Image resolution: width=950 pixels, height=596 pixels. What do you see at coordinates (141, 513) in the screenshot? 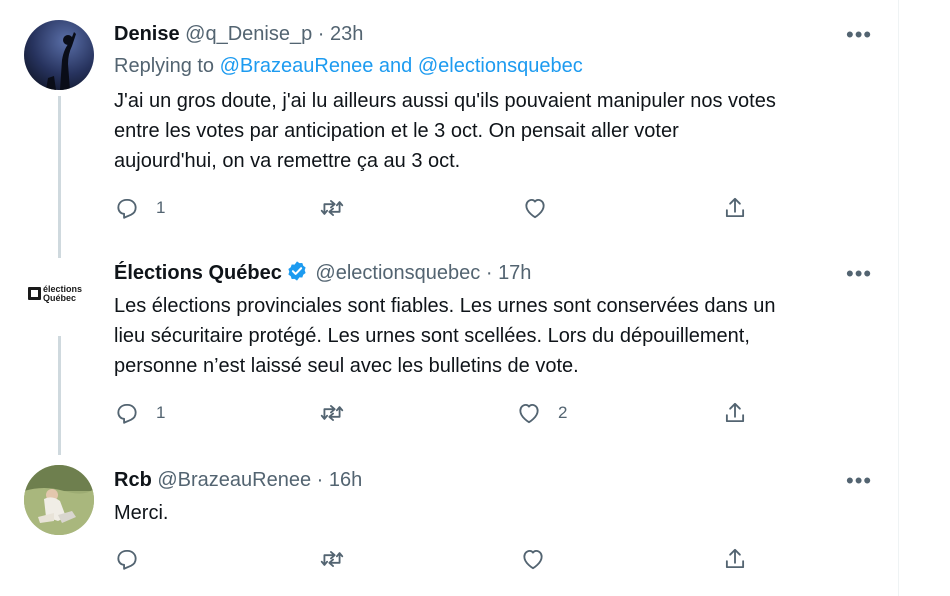
I see `tweet-text: Merci.` at bounding box center [141, 513].